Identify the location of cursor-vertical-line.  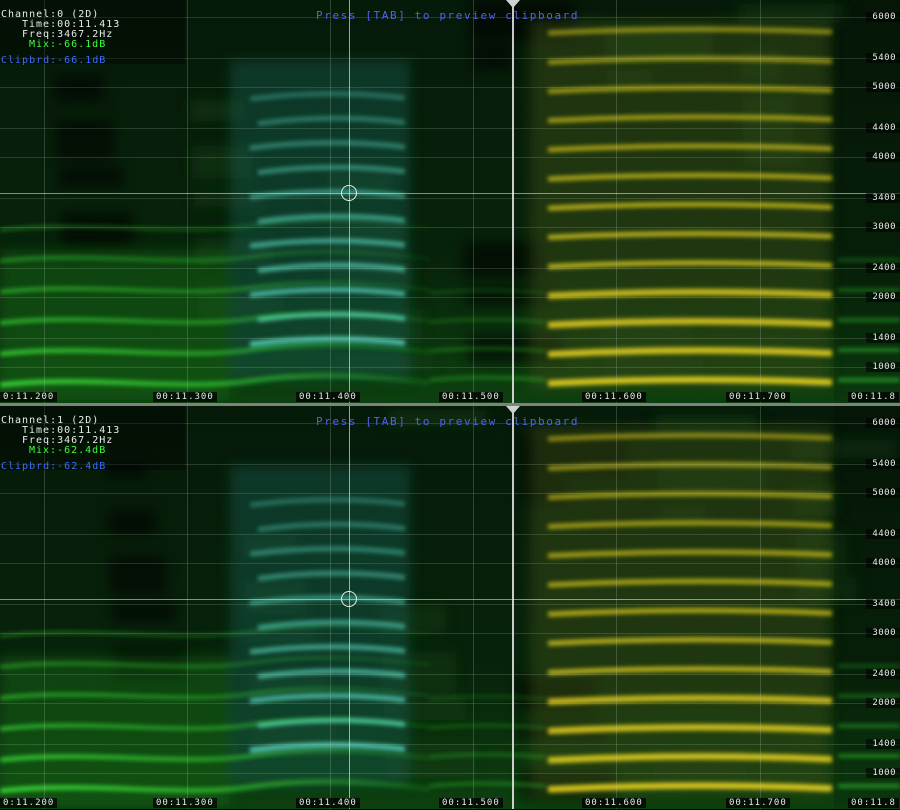
(349, 201).